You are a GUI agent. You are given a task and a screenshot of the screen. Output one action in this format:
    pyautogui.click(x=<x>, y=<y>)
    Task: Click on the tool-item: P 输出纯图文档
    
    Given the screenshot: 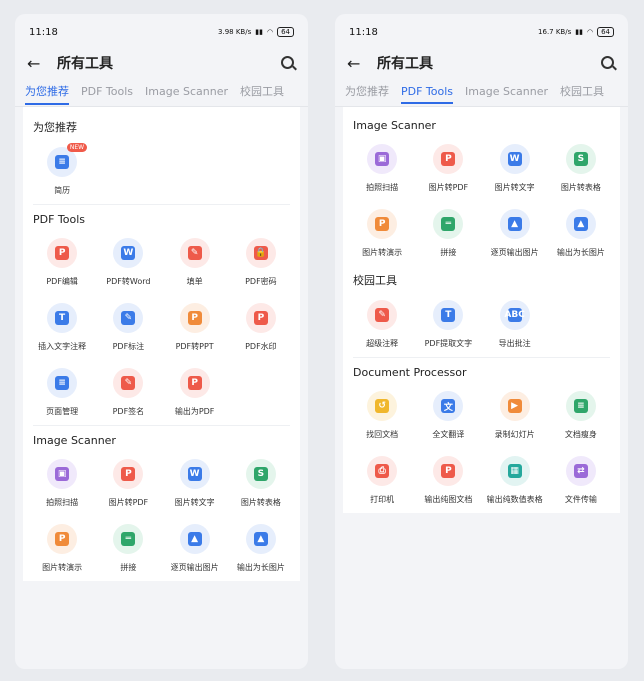 What is the action you would take?
    pyautogui.click(x=448, y=480)
    